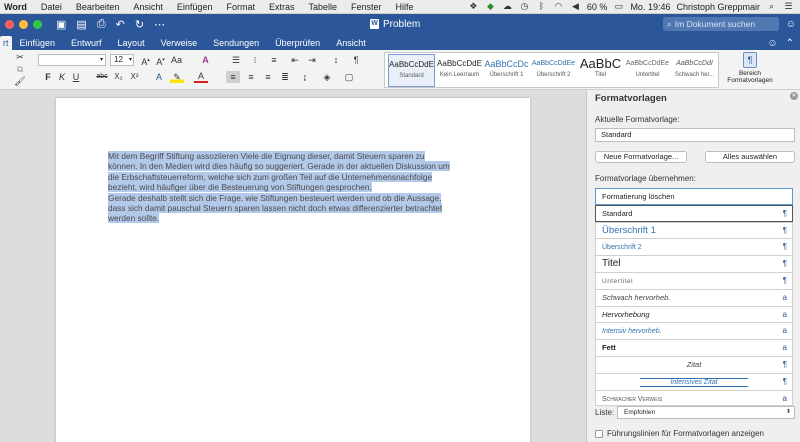  Describe the element at coordinates (718, 7) in the screenshot. I see `user-name: Christoph Greppmair` at that location.